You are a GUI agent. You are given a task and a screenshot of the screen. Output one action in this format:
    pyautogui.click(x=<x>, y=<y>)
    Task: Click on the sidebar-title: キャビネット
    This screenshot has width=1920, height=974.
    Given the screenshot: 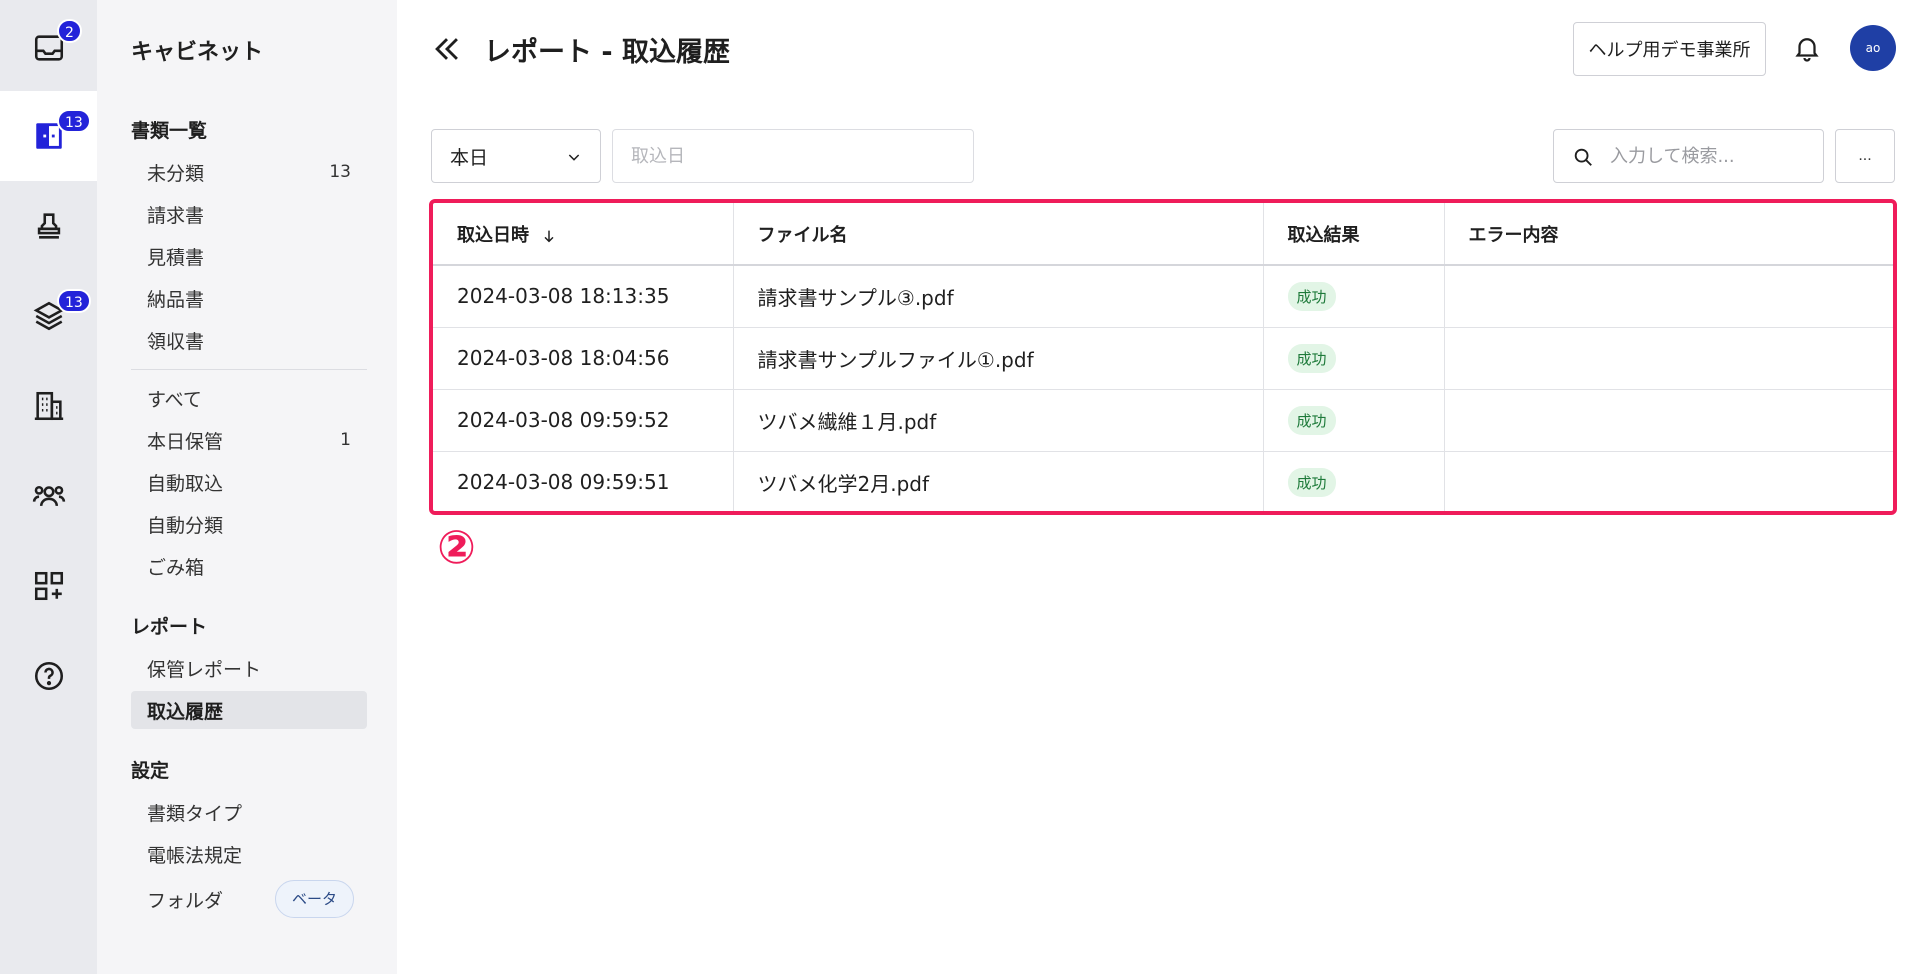 What is the action you would take?
    pyautogui.click(x=197, y=52)
    